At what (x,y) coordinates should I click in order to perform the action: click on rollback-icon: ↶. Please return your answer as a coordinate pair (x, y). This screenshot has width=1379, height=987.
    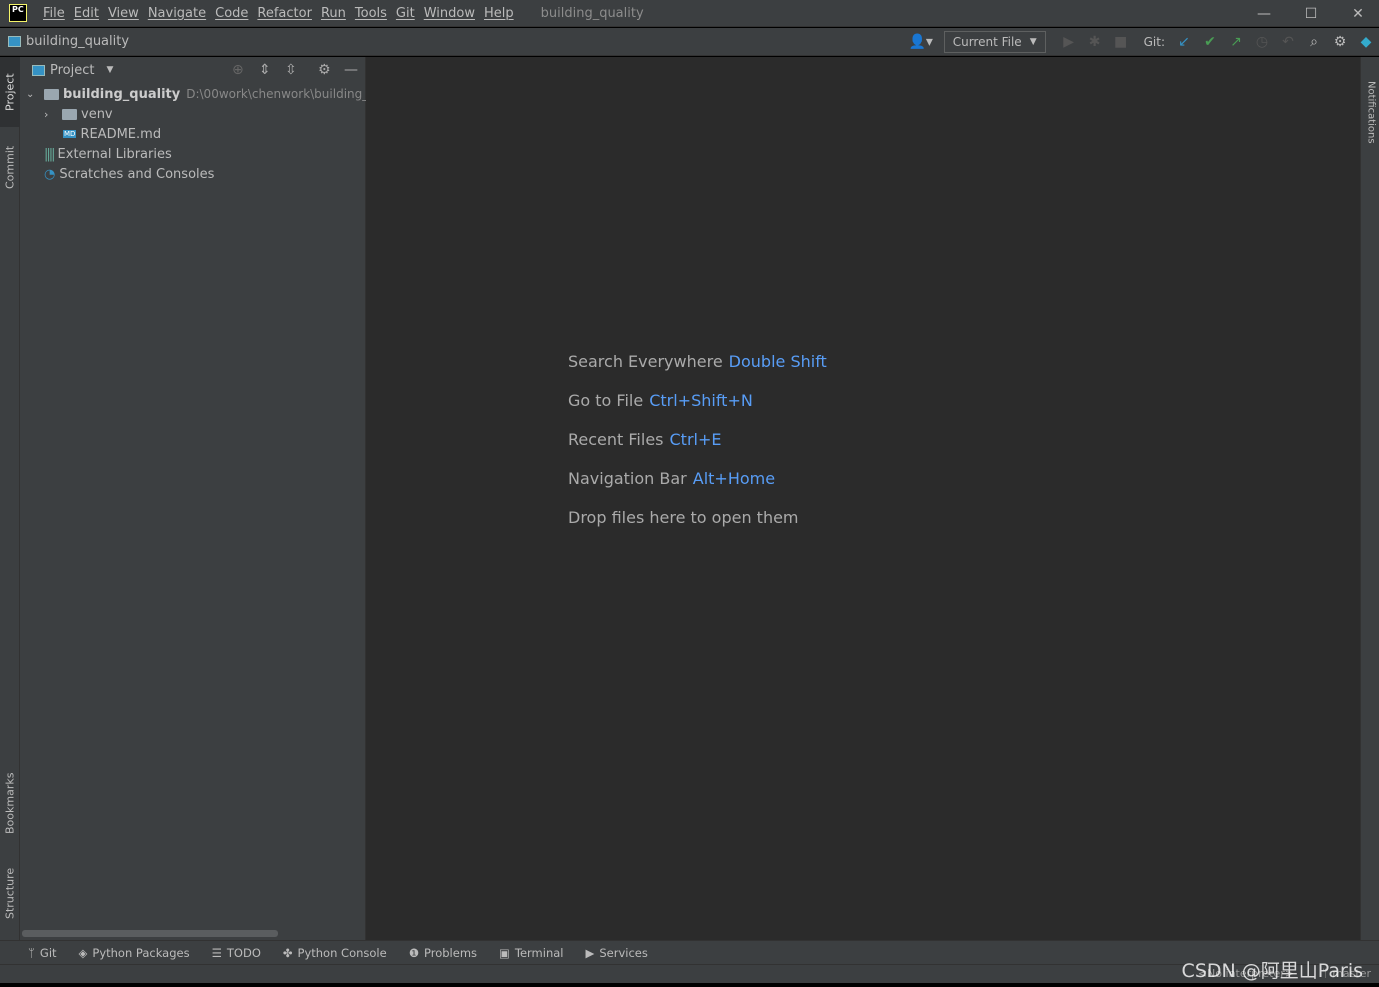
    Looking at the image, I should click on (1288, 42).